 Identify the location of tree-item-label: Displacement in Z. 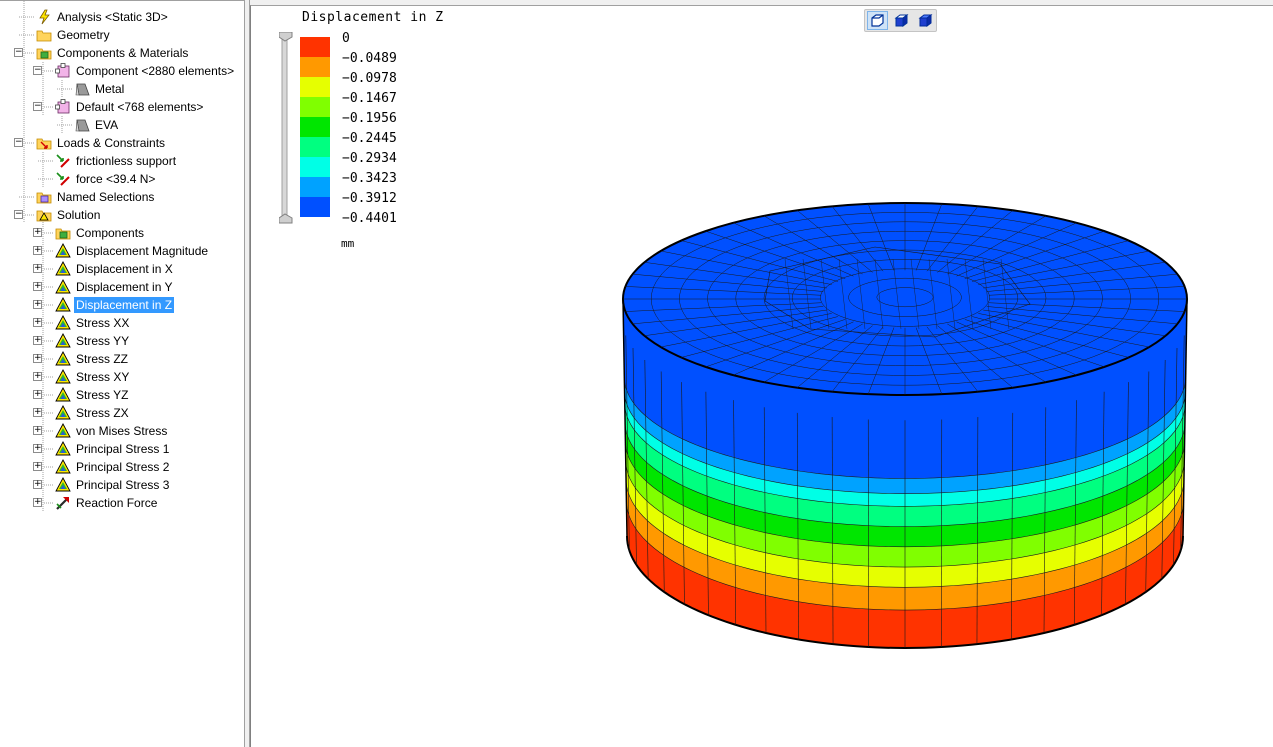
(124, 305).